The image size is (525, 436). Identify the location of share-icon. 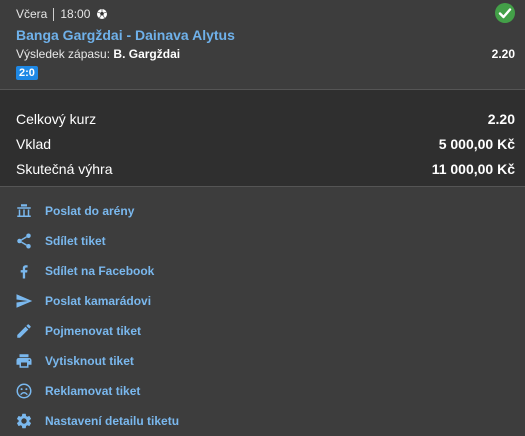
(24, 241).